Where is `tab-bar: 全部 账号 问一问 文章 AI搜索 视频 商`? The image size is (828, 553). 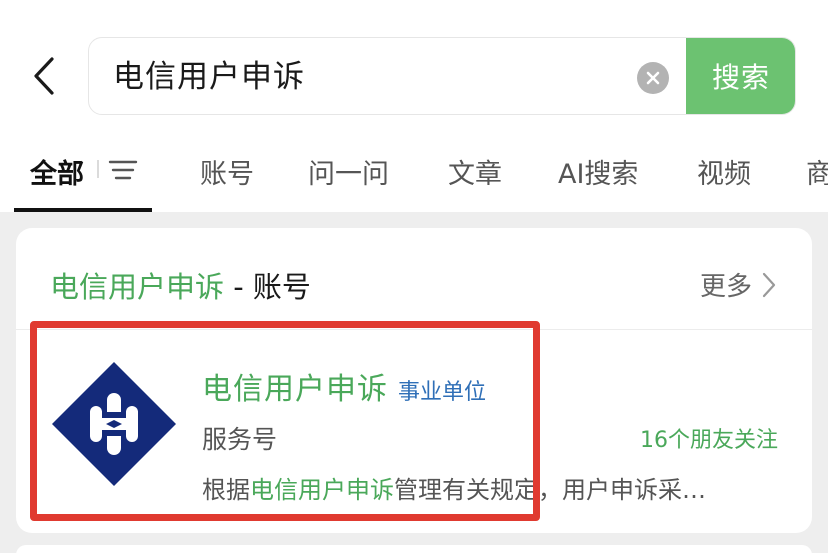
tab-bar: 全部 账号 问一问 文章 AI搜索 视频 商 is located at coordinates (414, 176).